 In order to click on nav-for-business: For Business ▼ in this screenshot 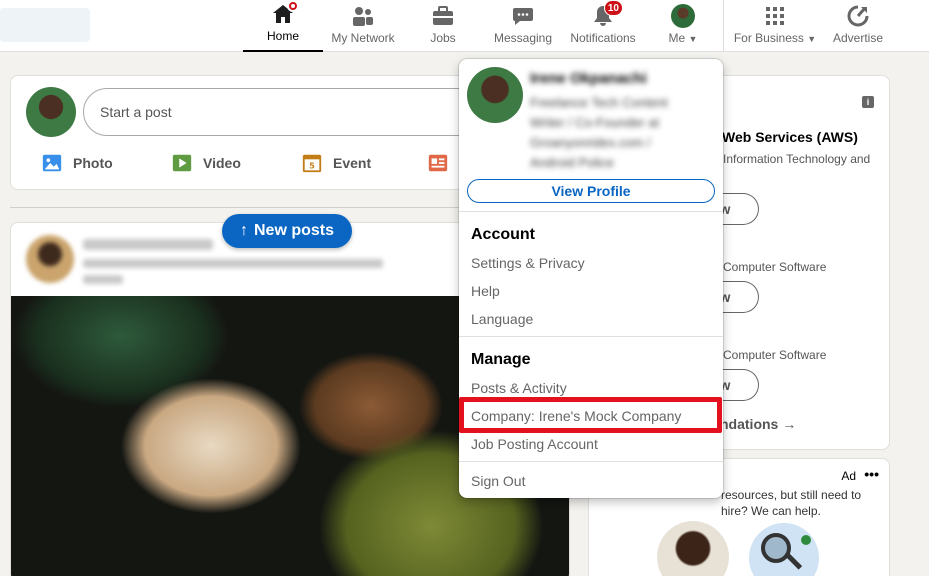, I will do `click(775, 26)`.